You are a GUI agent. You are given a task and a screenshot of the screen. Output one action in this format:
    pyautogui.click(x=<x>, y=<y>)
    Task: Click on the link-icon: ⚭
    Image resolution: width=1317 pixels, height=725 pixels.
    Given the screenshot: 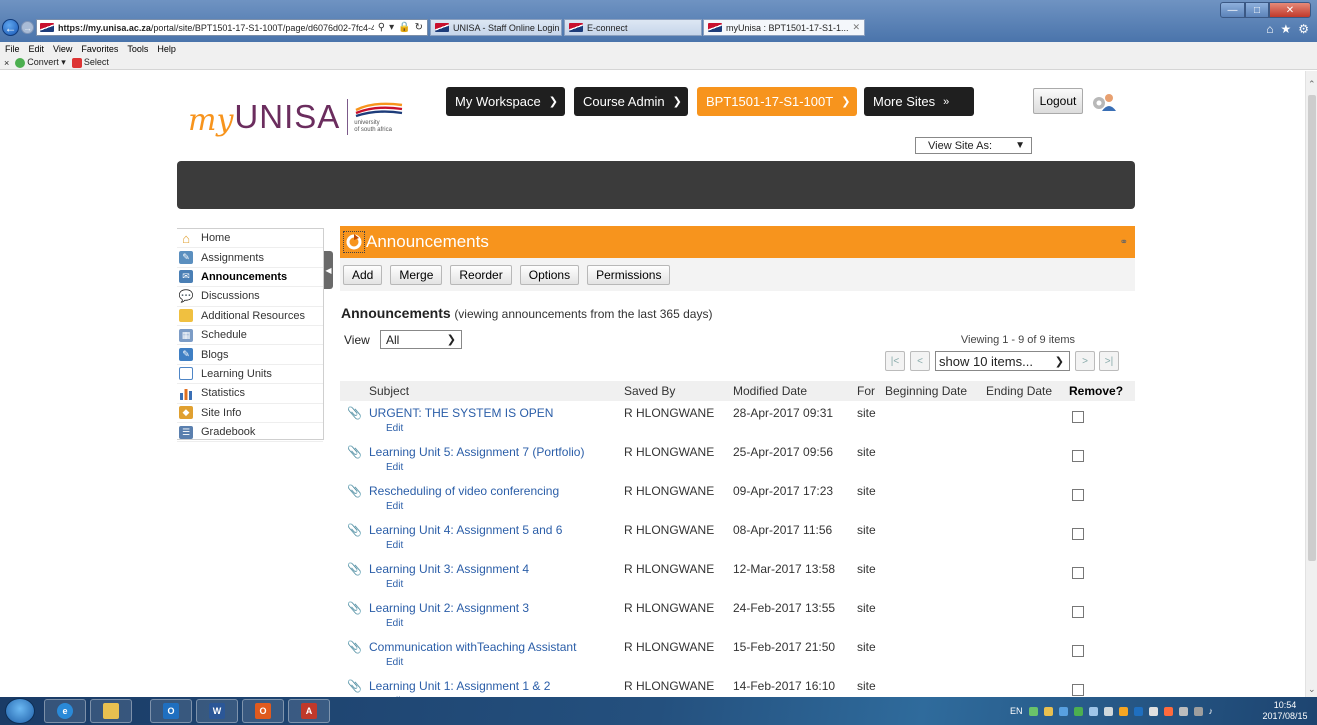 What is the action you would take?
    pyautogui.click(x=1124, y=242)
    